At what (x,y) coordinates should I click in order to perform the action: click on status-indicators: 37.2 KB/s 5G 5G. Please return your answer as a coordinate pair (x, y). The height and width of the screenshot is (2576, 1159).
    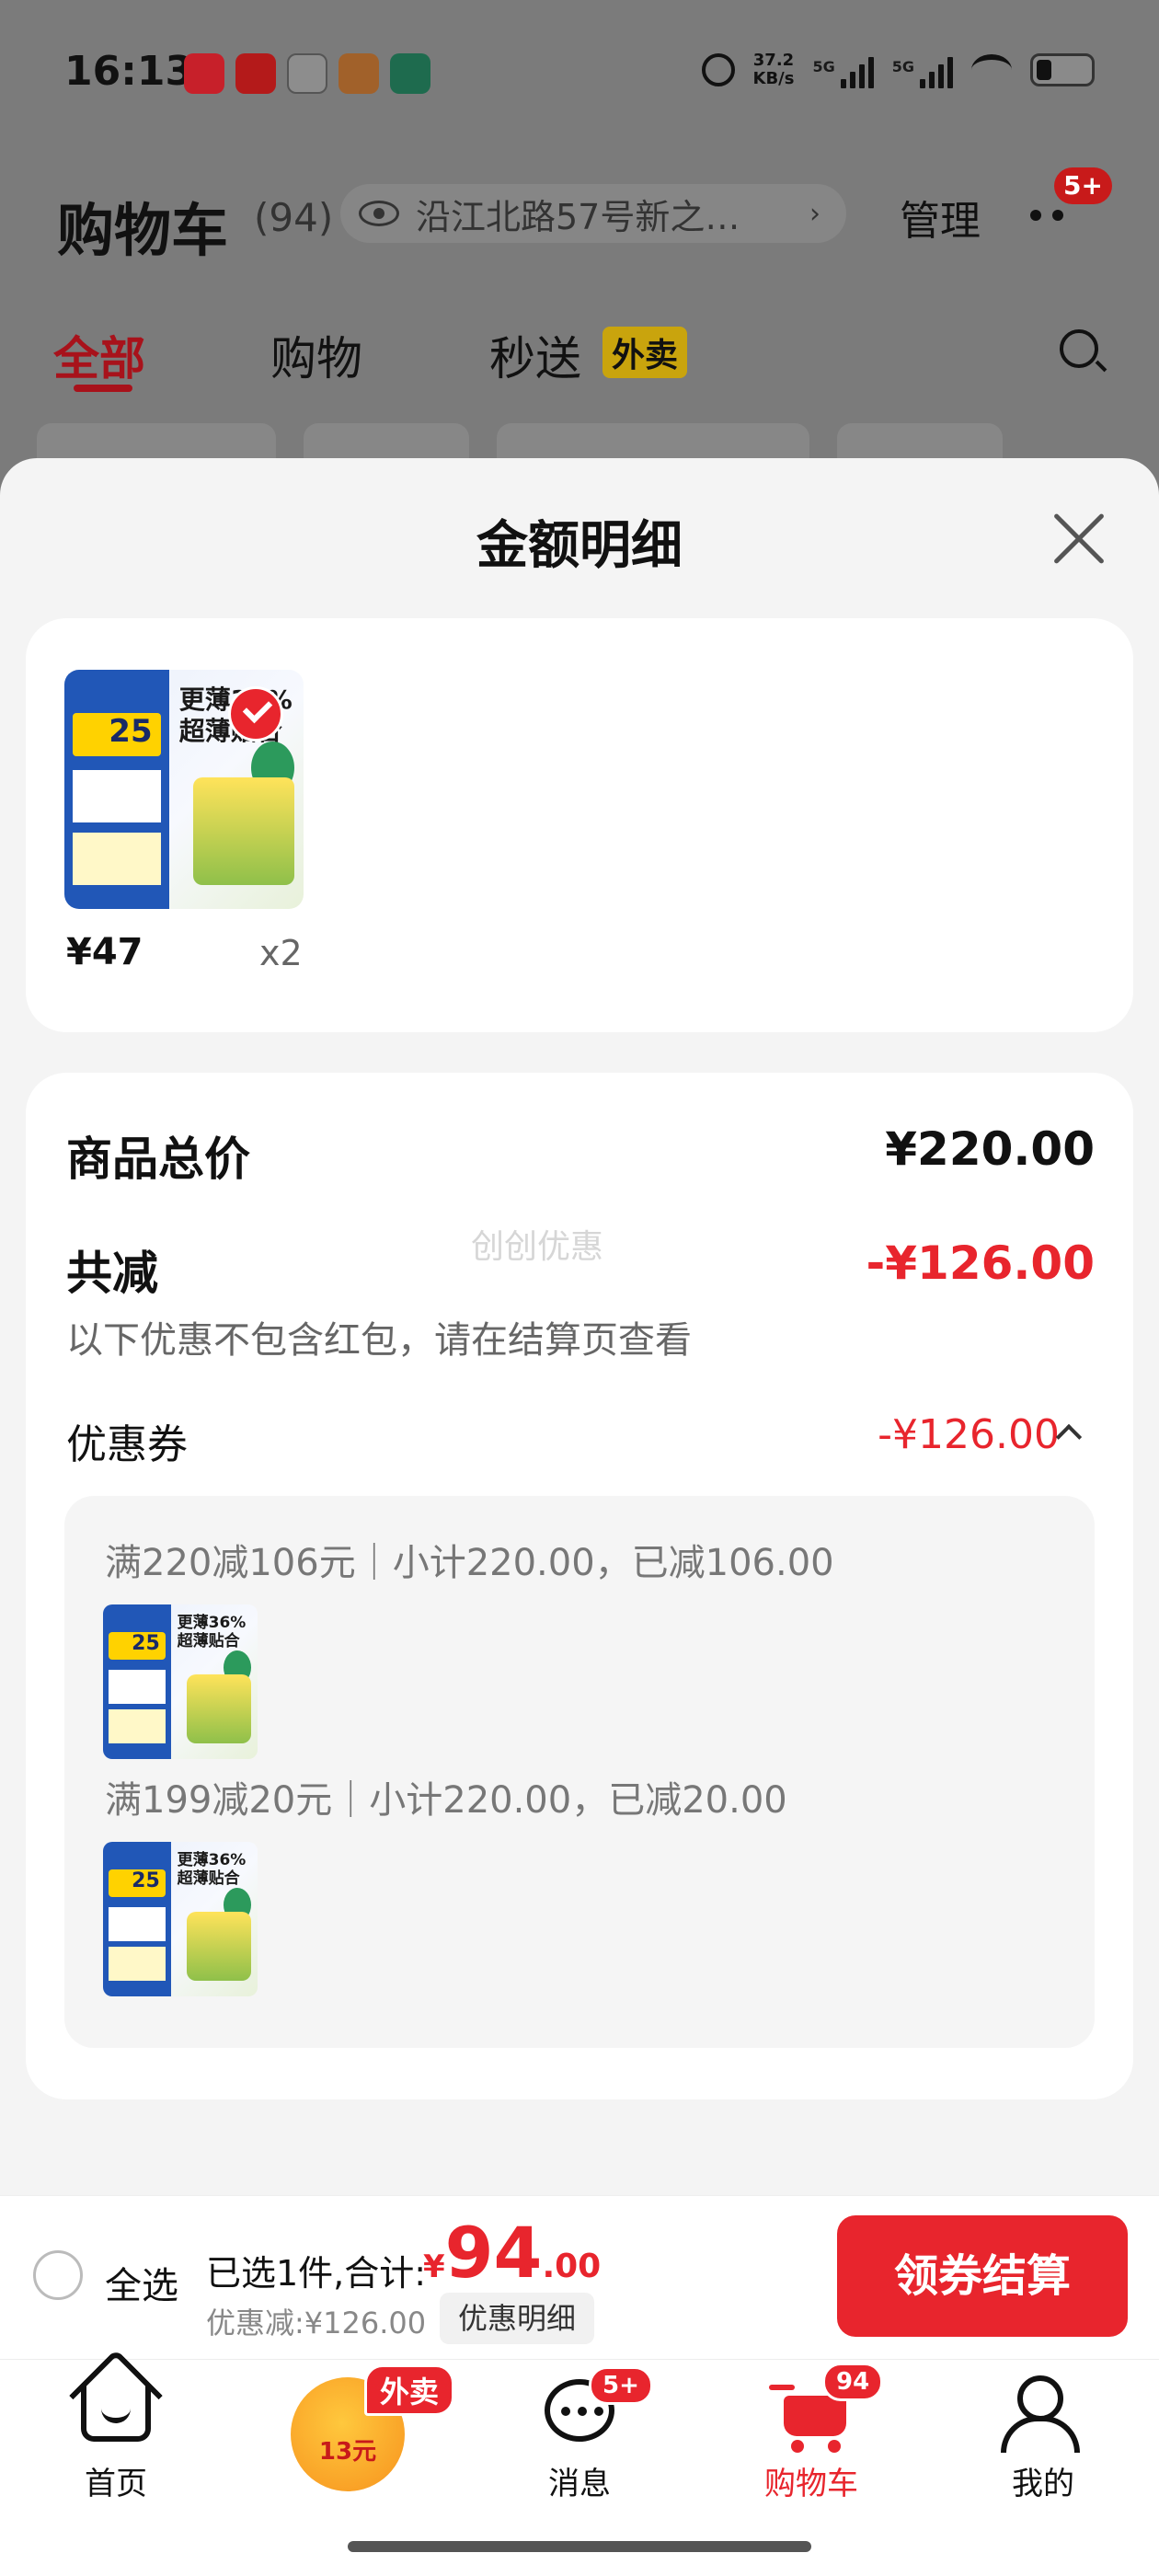
    Looking at the image, I should click on (898, 69).